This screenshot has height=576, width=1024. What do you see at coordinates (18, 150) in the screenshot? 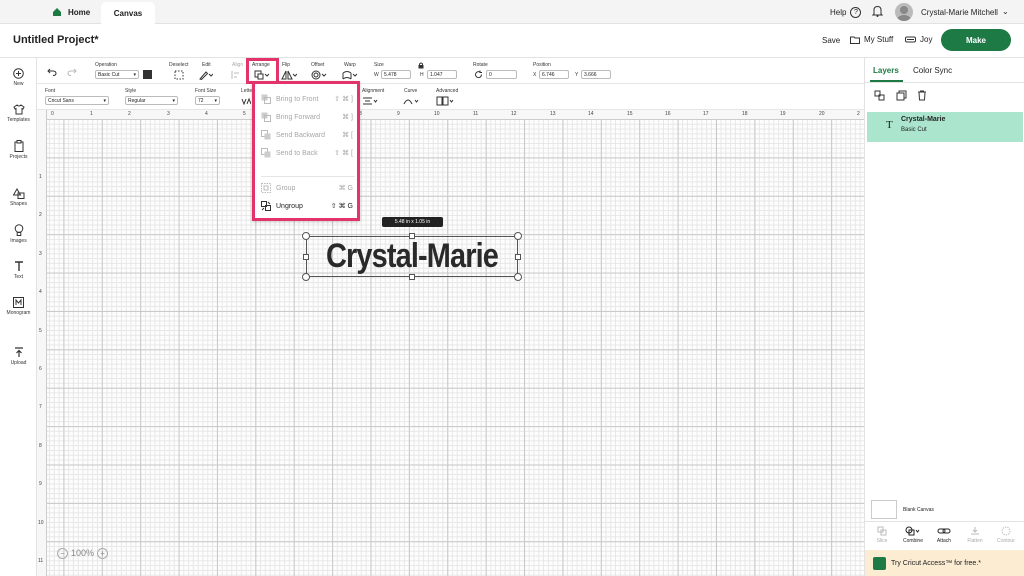
I see `sidebar-item-projects: Projects` at bounding box center [18, 150].